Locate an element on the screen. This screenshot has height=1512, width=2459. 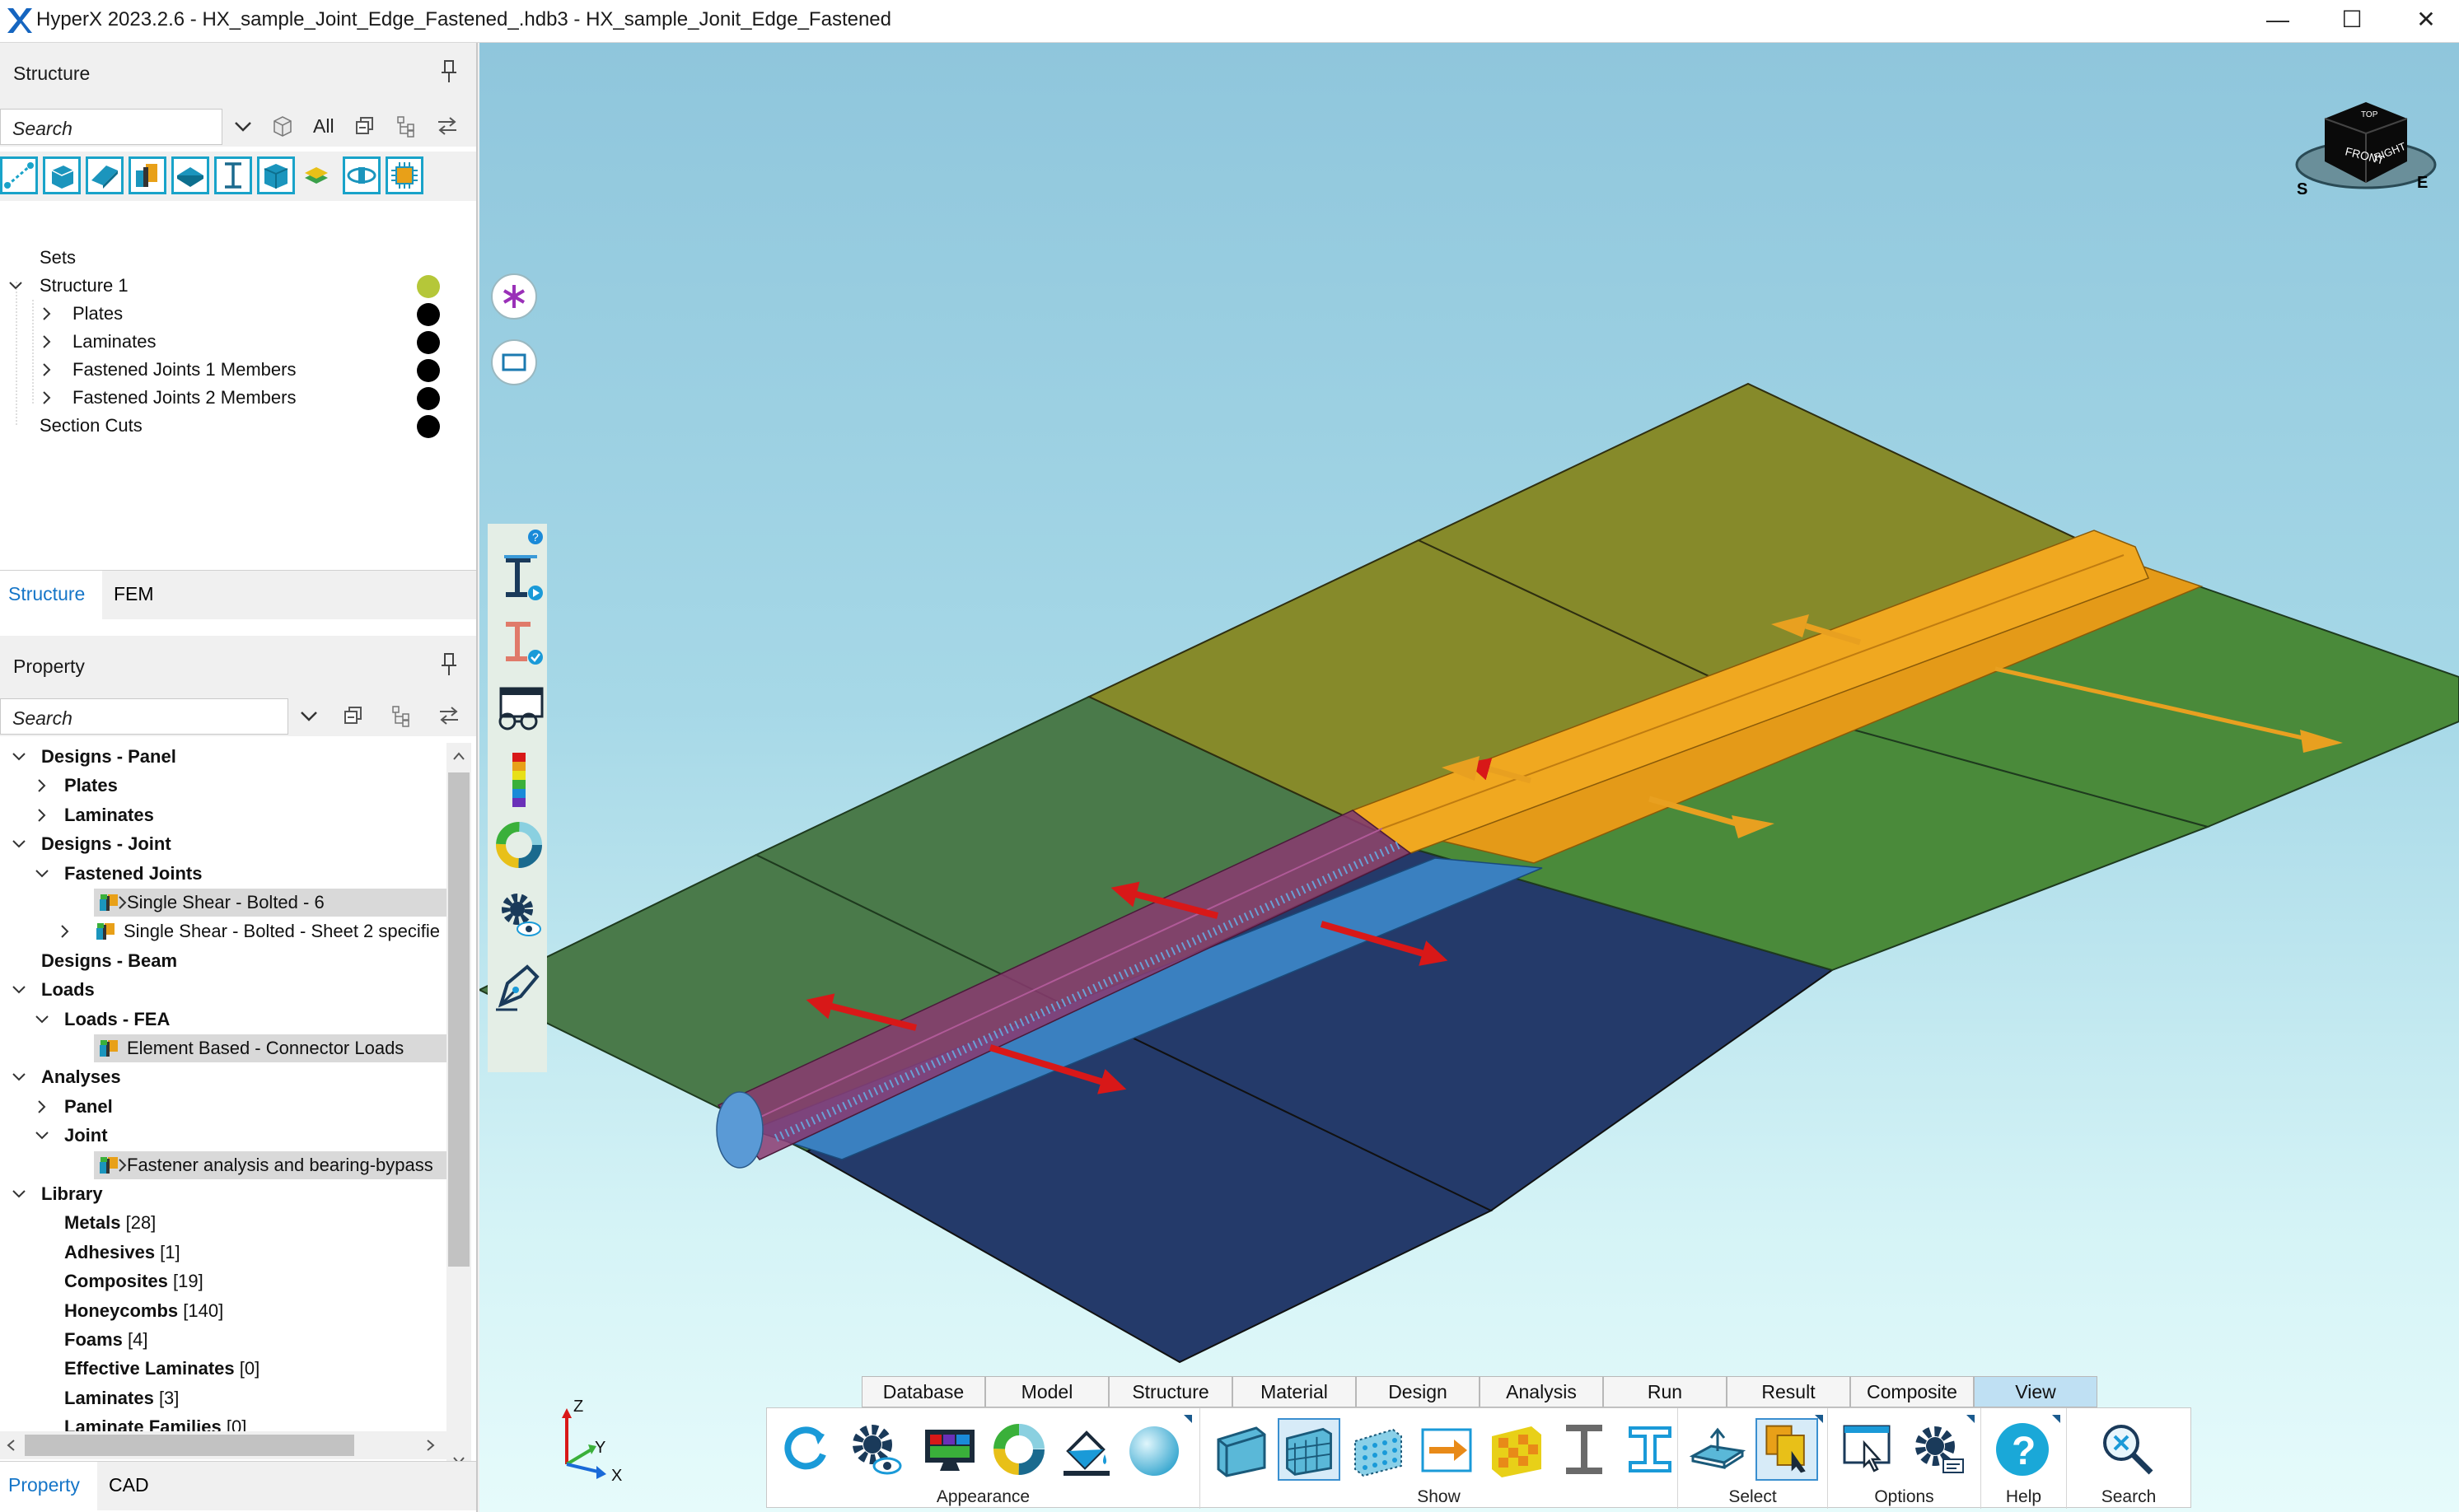
volumes-filter-button is located at coordinates (276, 175).